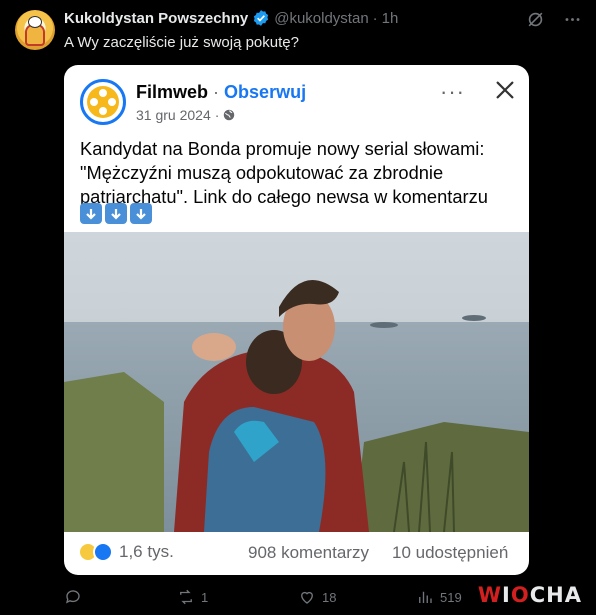 The height and width of the screenshot is (615, 596). Describe the element at coordinates (572, 19) in the screenshot. I see `more-icon` at that location.